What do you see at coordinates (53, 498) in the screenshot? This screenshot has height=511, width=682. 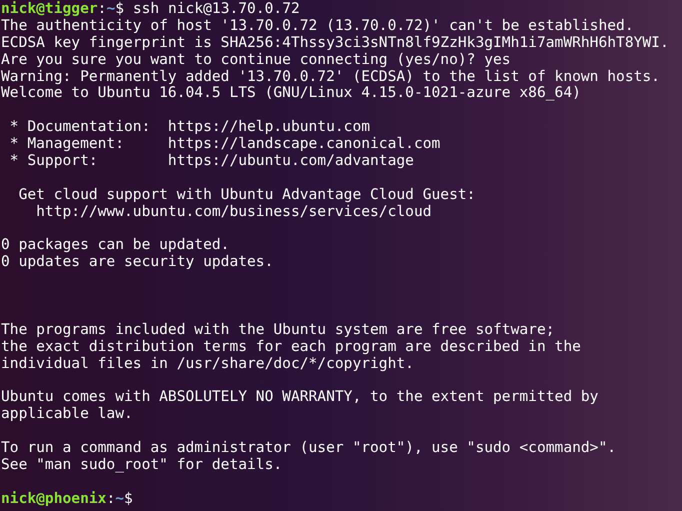 I see `prompt-user-host: nick@phoenix` at bounding box center [53, 498].